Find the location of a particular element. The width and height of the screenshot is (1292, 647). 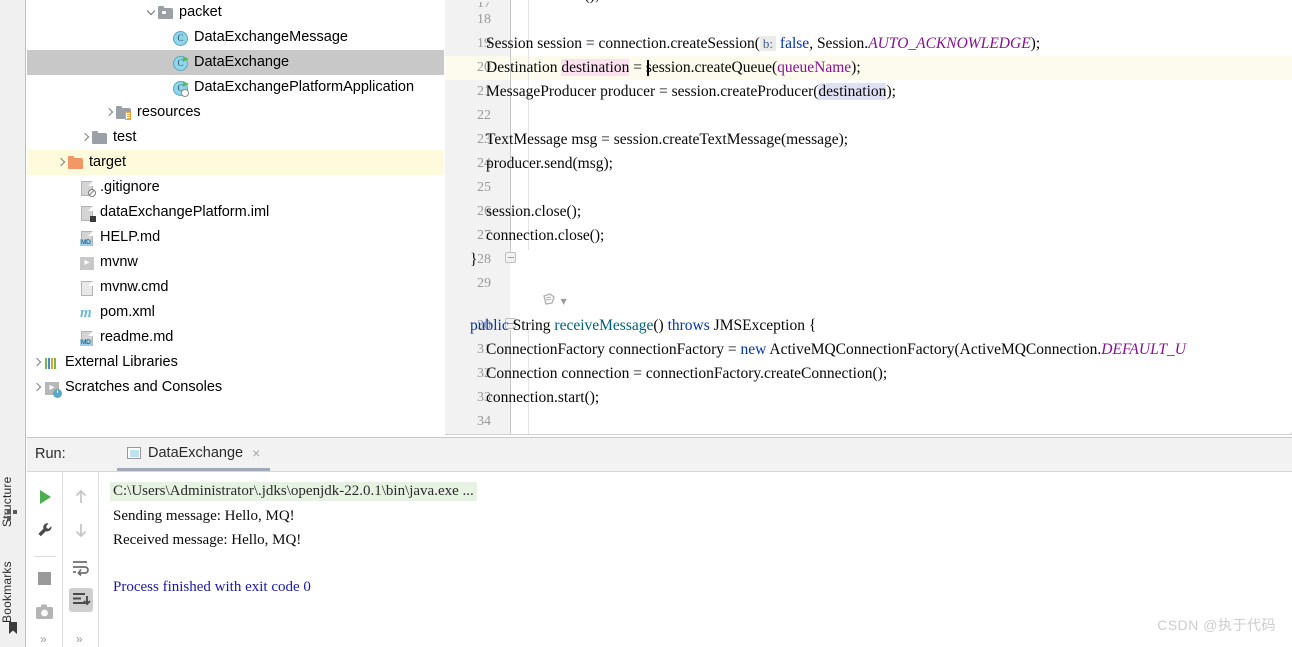

editor-bottom-border is located at coordinates (868, 434).